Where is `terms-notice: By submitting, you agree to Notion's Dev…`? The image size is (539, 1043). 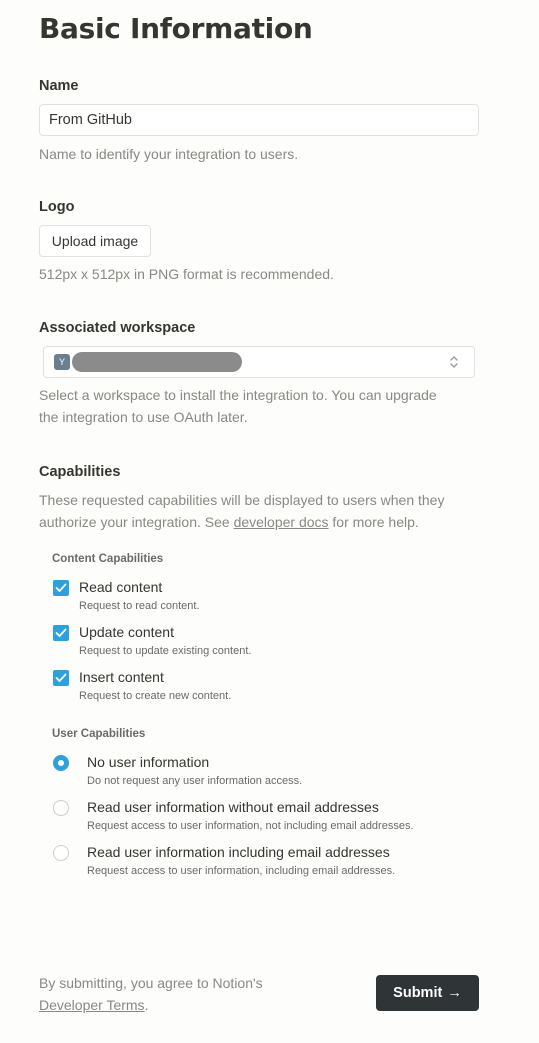 terms-notice: By submitting, you agree to Notion's Dev… is located at coordinates (151, 994).